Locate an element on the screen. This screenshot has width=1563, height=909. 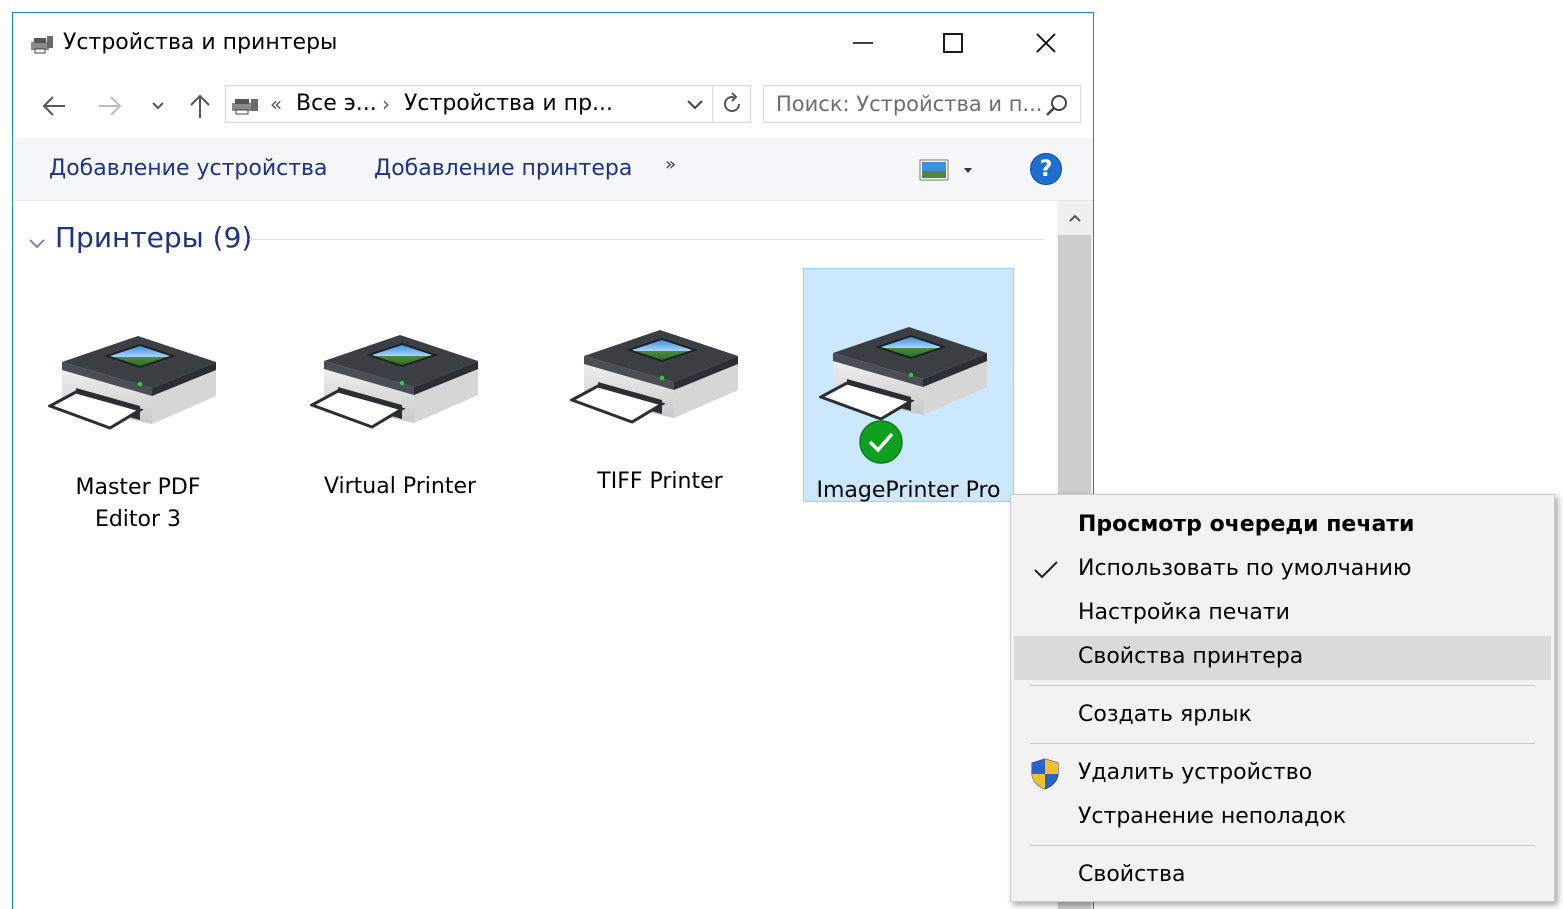
default-printer-check-icon is located at coordinates (881, 442).